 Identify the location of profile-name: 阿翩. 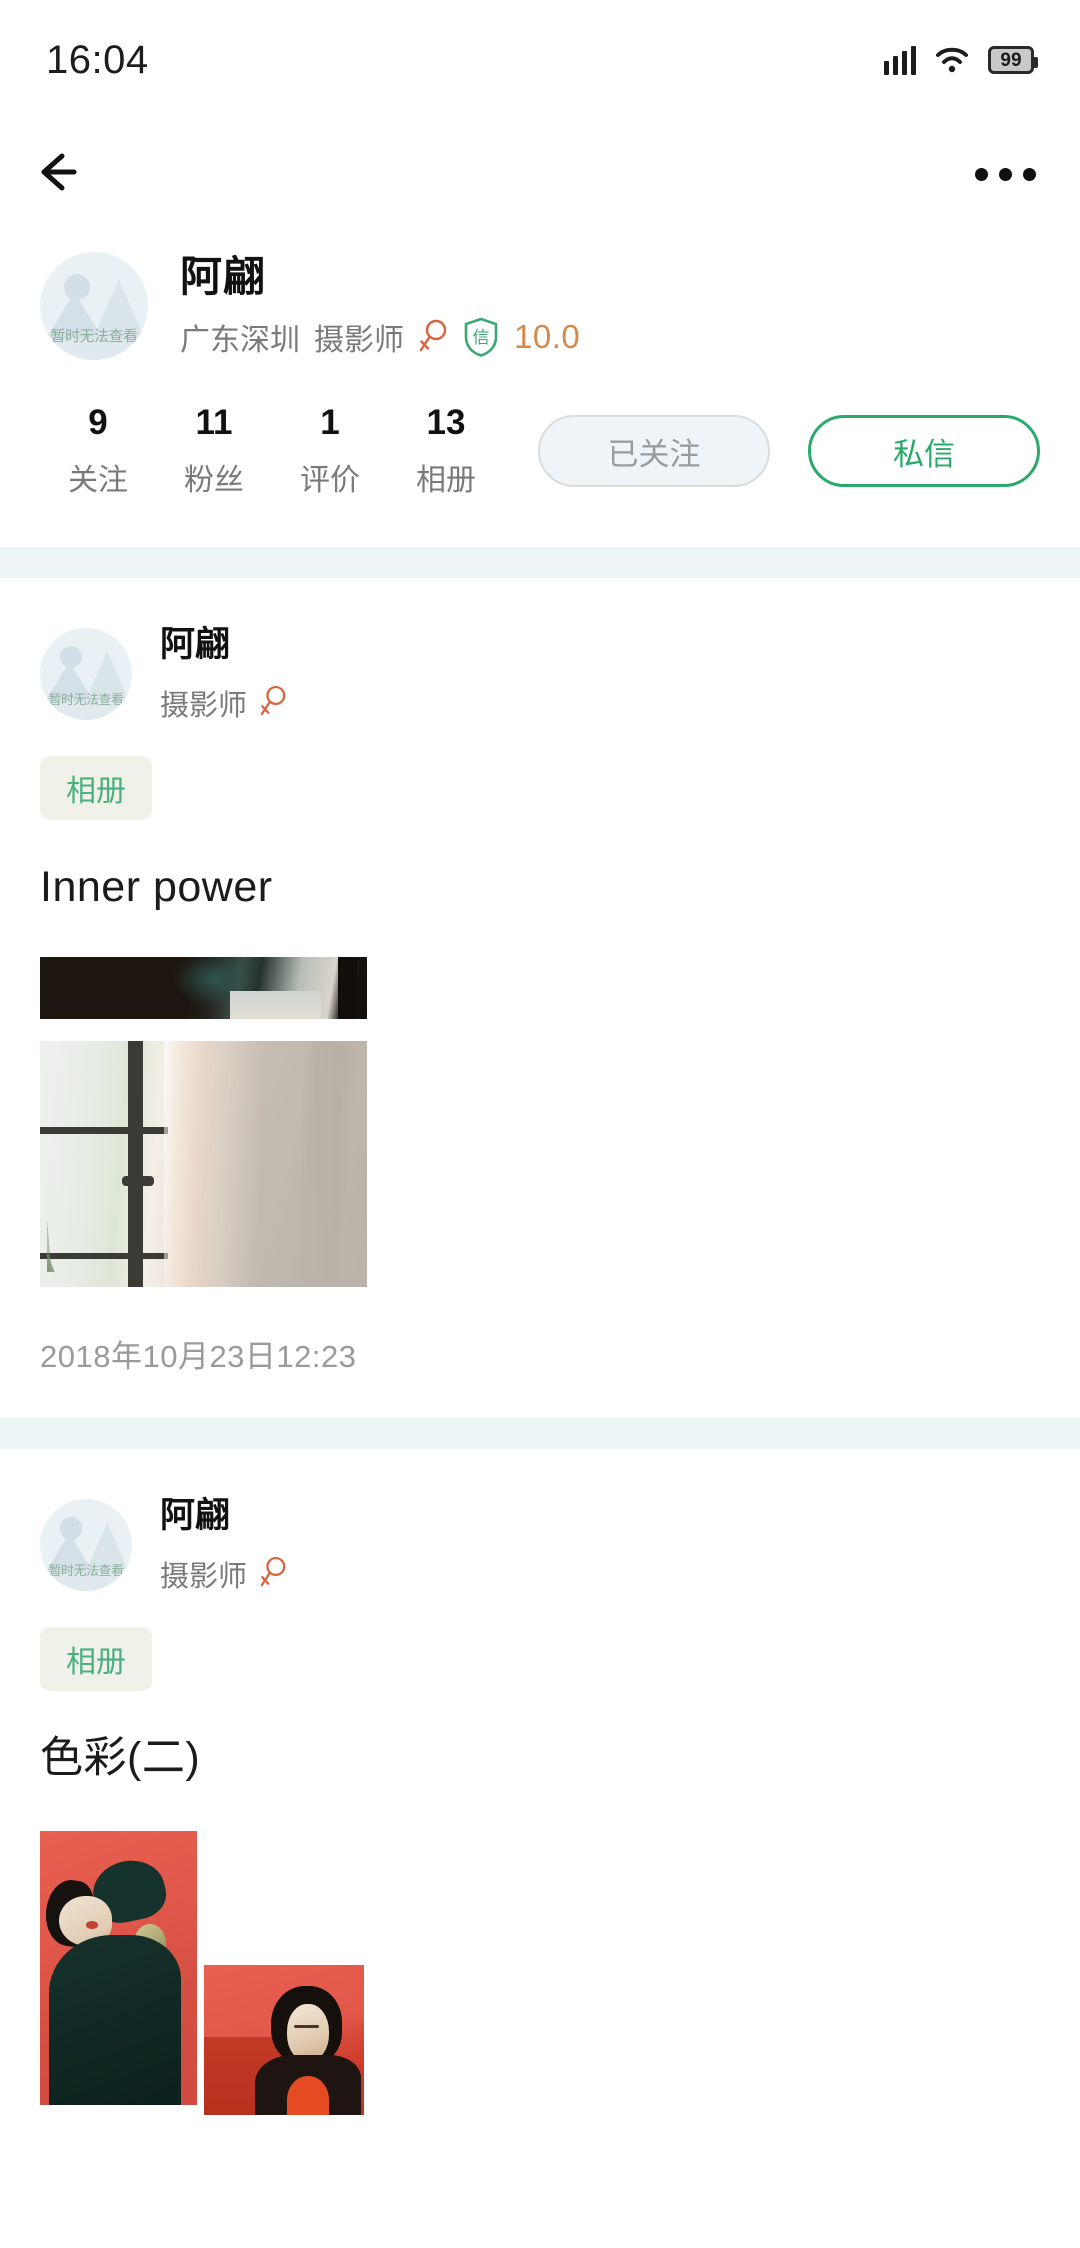
(223, 276).